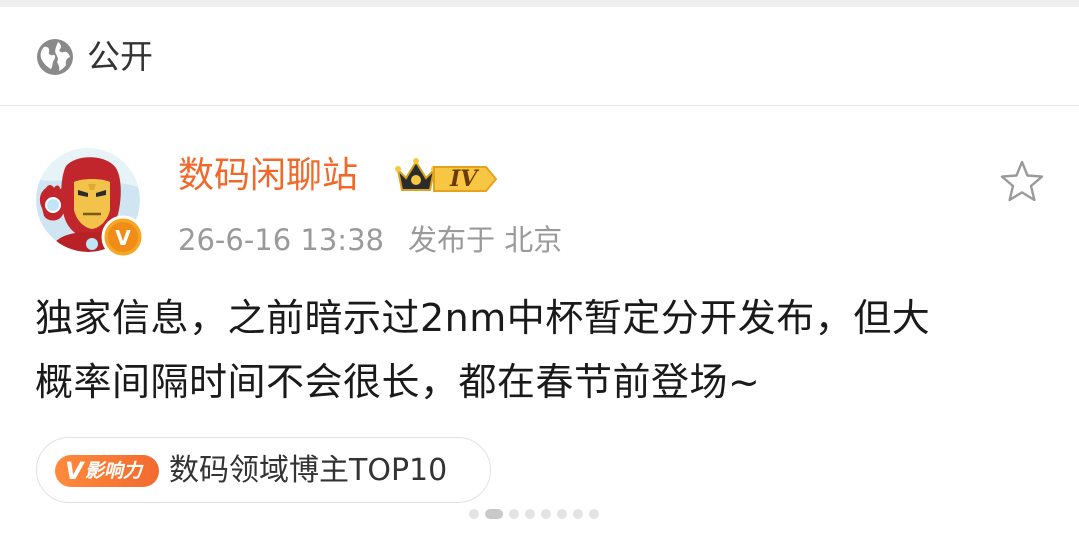 The width and height of the screenshot is (1079, 535). Describe the element at coordinates (1022, 182) in the screenshot. I see `star-icon` at that location.